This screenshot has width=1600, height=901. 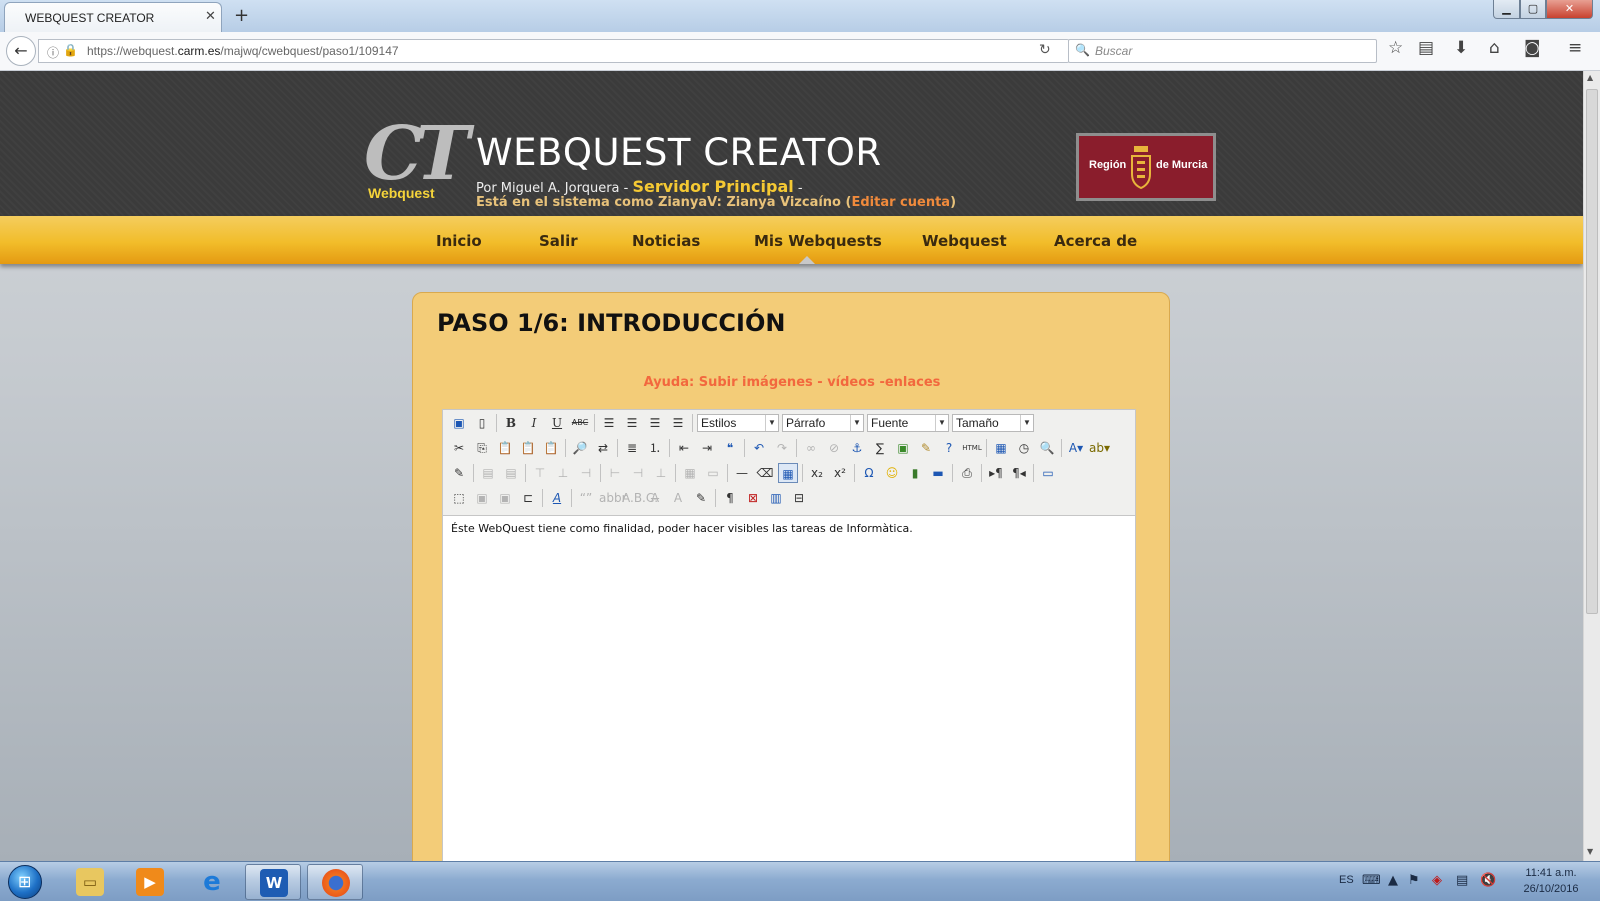 What do you see at coordinates (1001, 448) in the screenshot?
I see `insert-date-icon: ▦` at bounding box center [1001, 448].